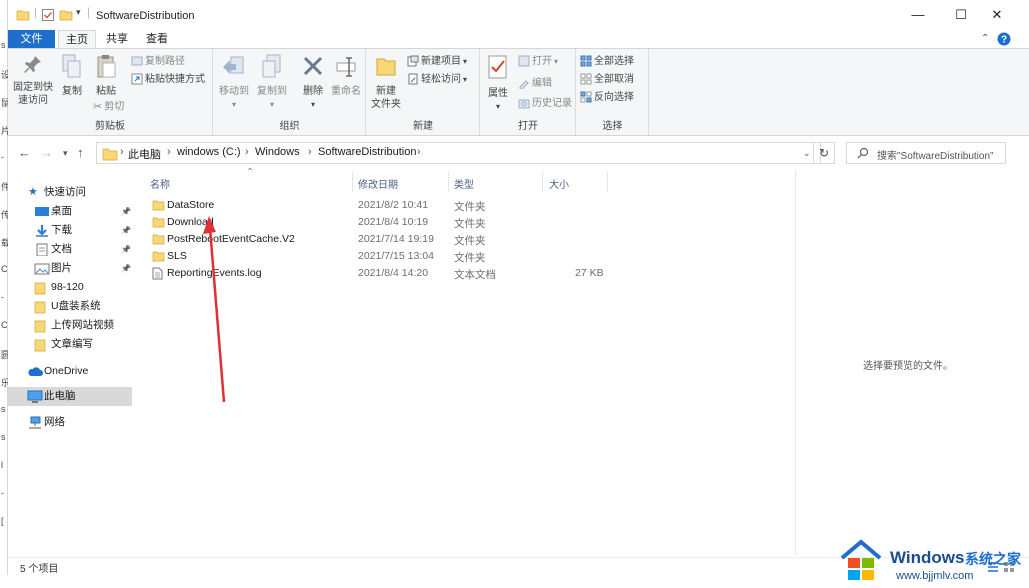 Image resolution: width=1029 pixels, height=588 pixels. Describe the element at coordinates (614, 79) in the screenshot. I see `select-none-label: 全部取消` at that location.